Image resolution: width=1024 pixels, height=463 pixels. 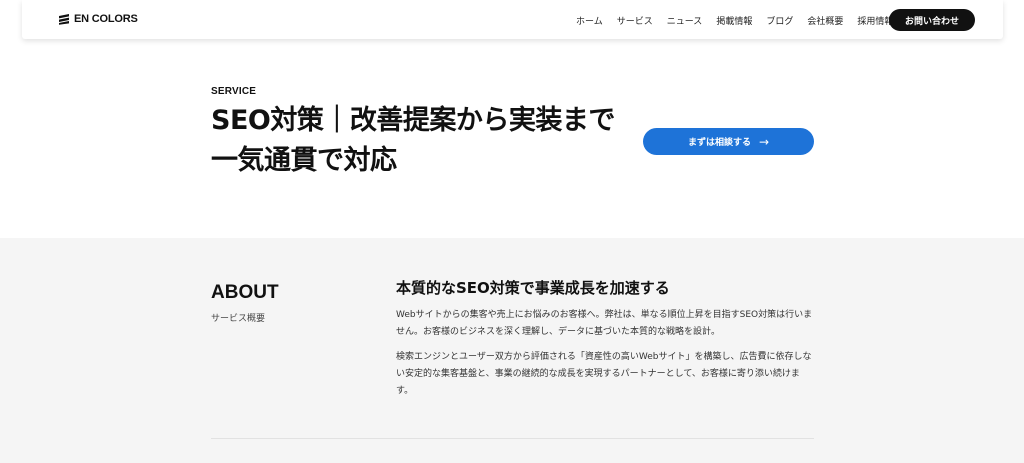 What do you see at coordinates (635, 20) in the screenshot?
I see `nav-item-service: サービス` at bounding box center [635, 20].